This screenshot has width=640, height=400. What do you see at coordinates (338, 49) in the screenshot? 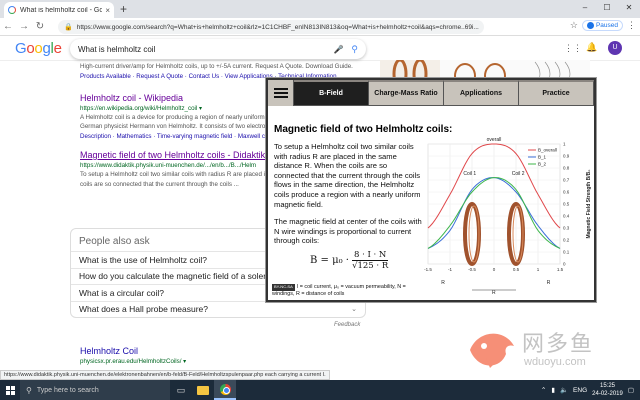
I see `mic-icon: 🎤` at bounding box center [338, 49].